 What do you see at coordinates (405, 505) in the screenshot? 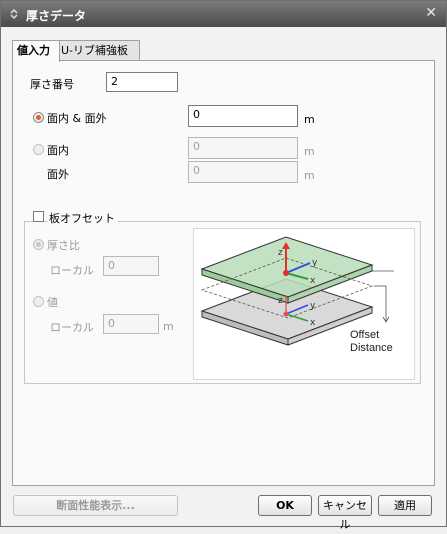
I see `apply-button: 適用` at bounding box center [405, 505].